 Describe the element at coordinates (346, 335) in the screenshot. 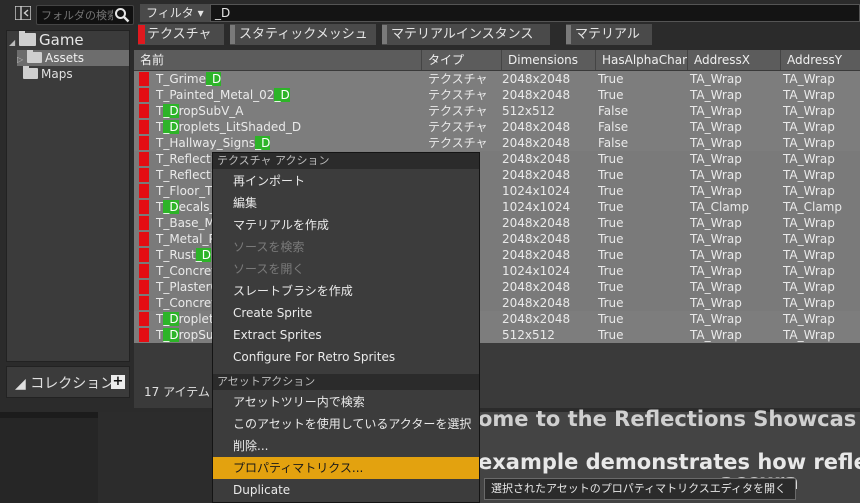

I see `menu-item: Extract Sprites` at that location.